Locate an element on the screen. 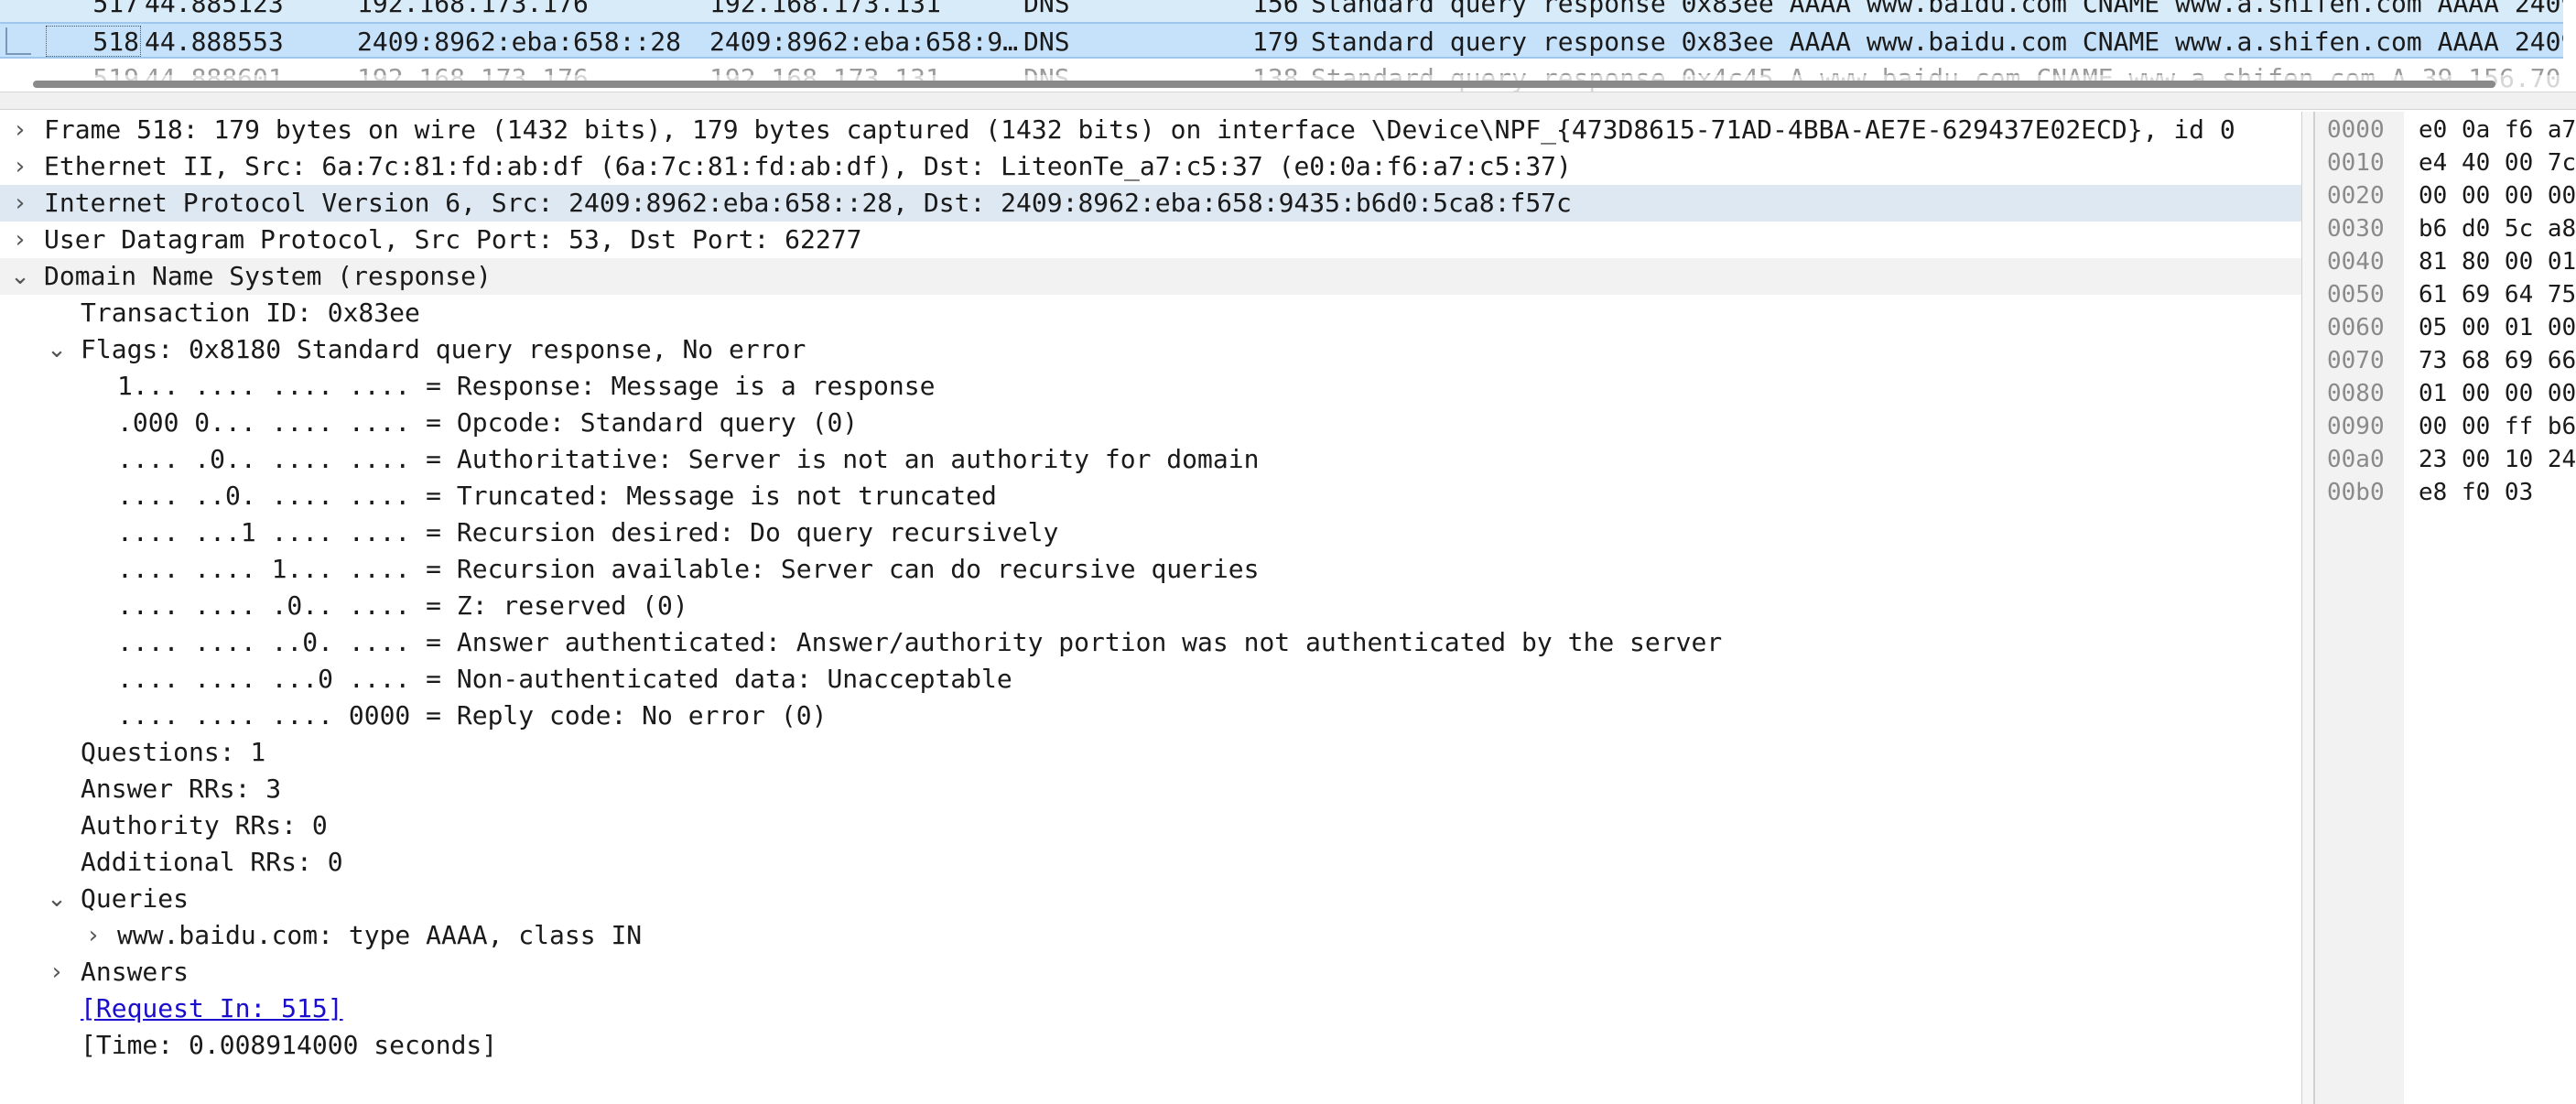  tree-item-label: [Time: 0.008914000 seconds] is located at coordinates (290, 1045).